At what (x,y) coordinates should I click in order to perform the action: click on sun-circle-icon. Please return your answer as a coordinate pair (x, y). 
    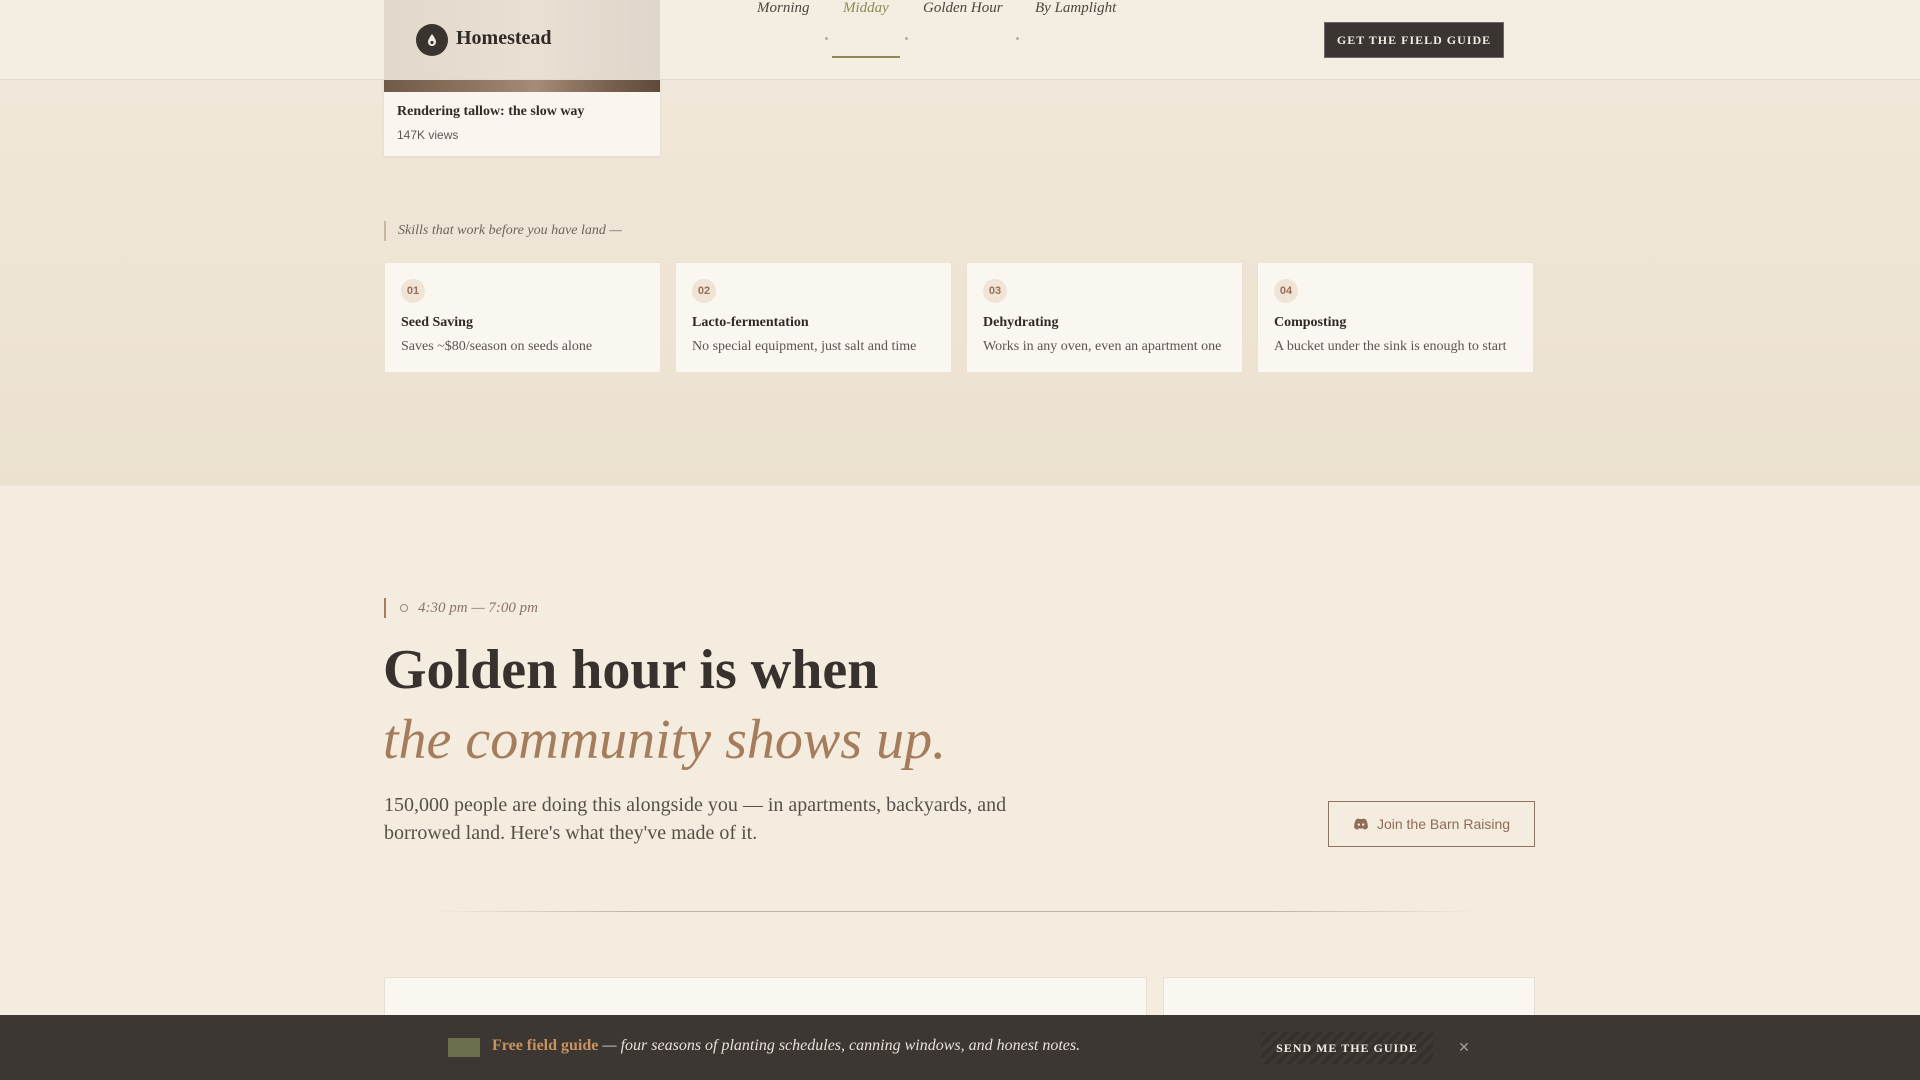
    Looking at the image, I should click on (404, 608).